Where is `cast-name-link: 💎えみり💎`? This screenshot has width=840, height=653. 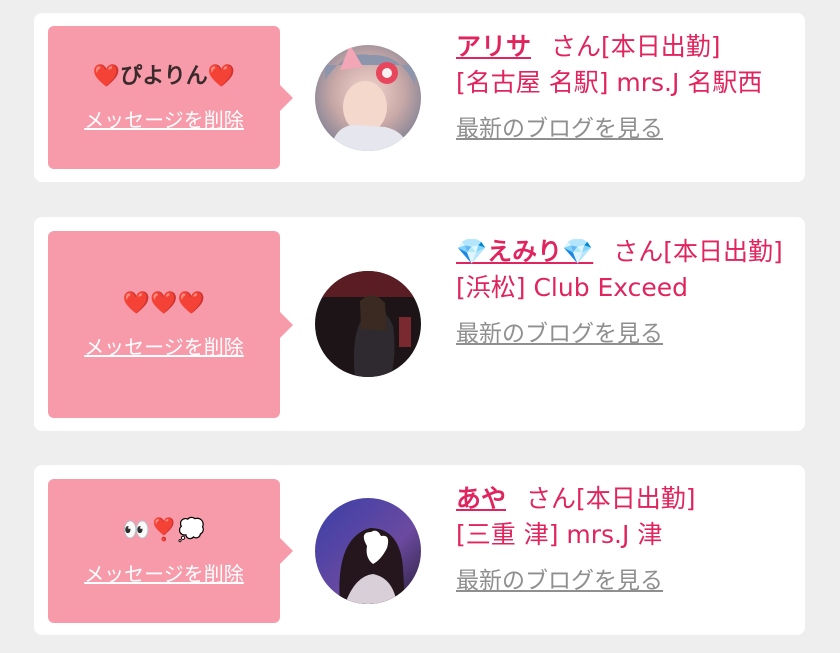 cast-name-link: 💎えみり💎 is located at coordinates (524, 251).